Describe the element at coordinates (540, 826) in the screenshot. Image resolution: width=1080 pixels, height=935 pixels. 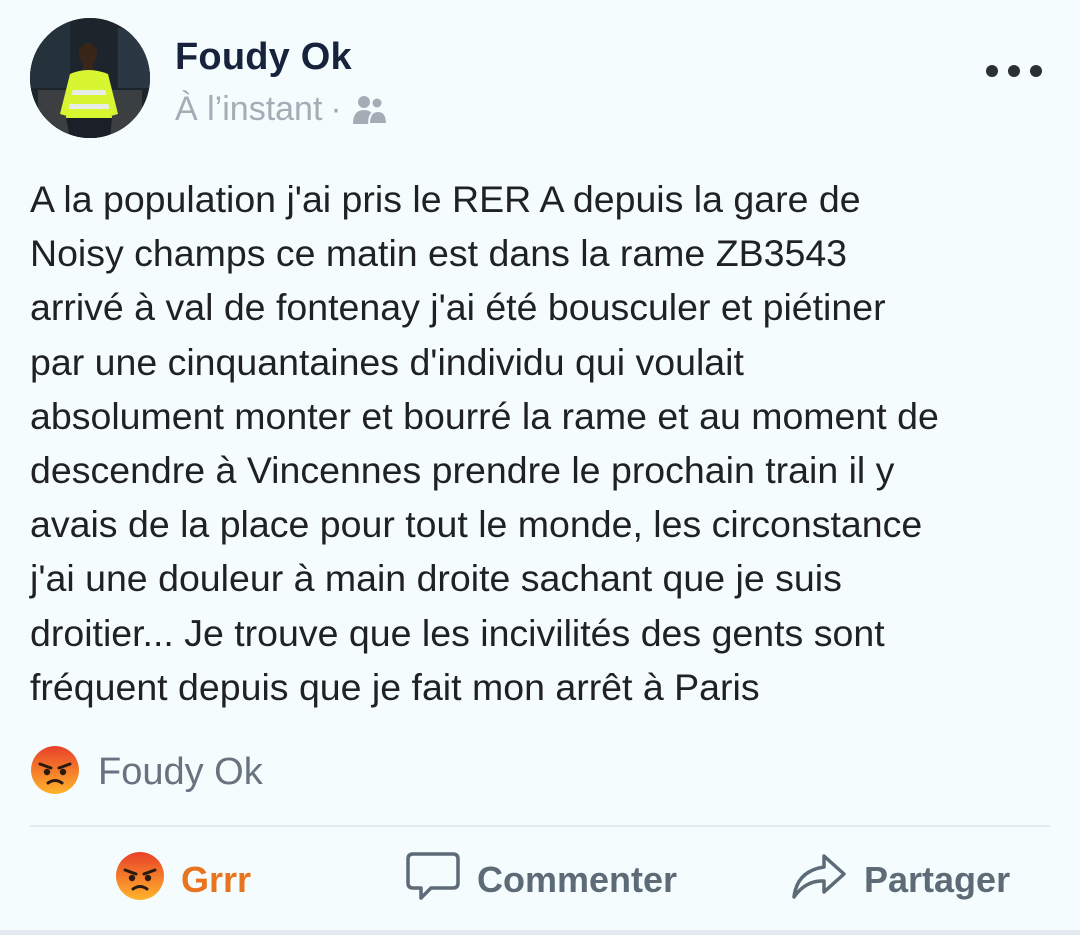
I see `divider` at that location.